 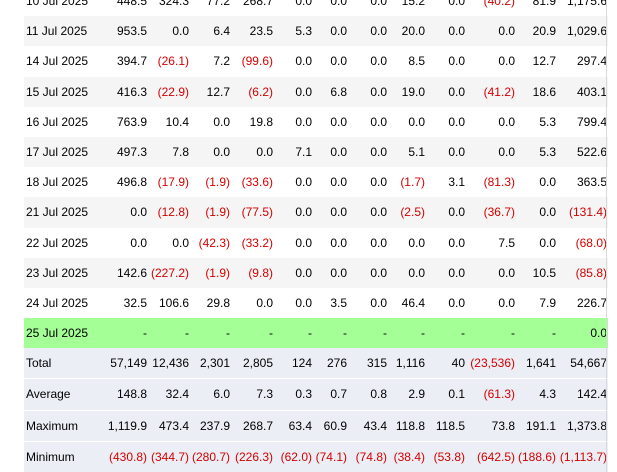 What do you see at coordinates (410, 363) in the screenshot?
I see `table-cell: 1,116` at bounding box center [410, 363].